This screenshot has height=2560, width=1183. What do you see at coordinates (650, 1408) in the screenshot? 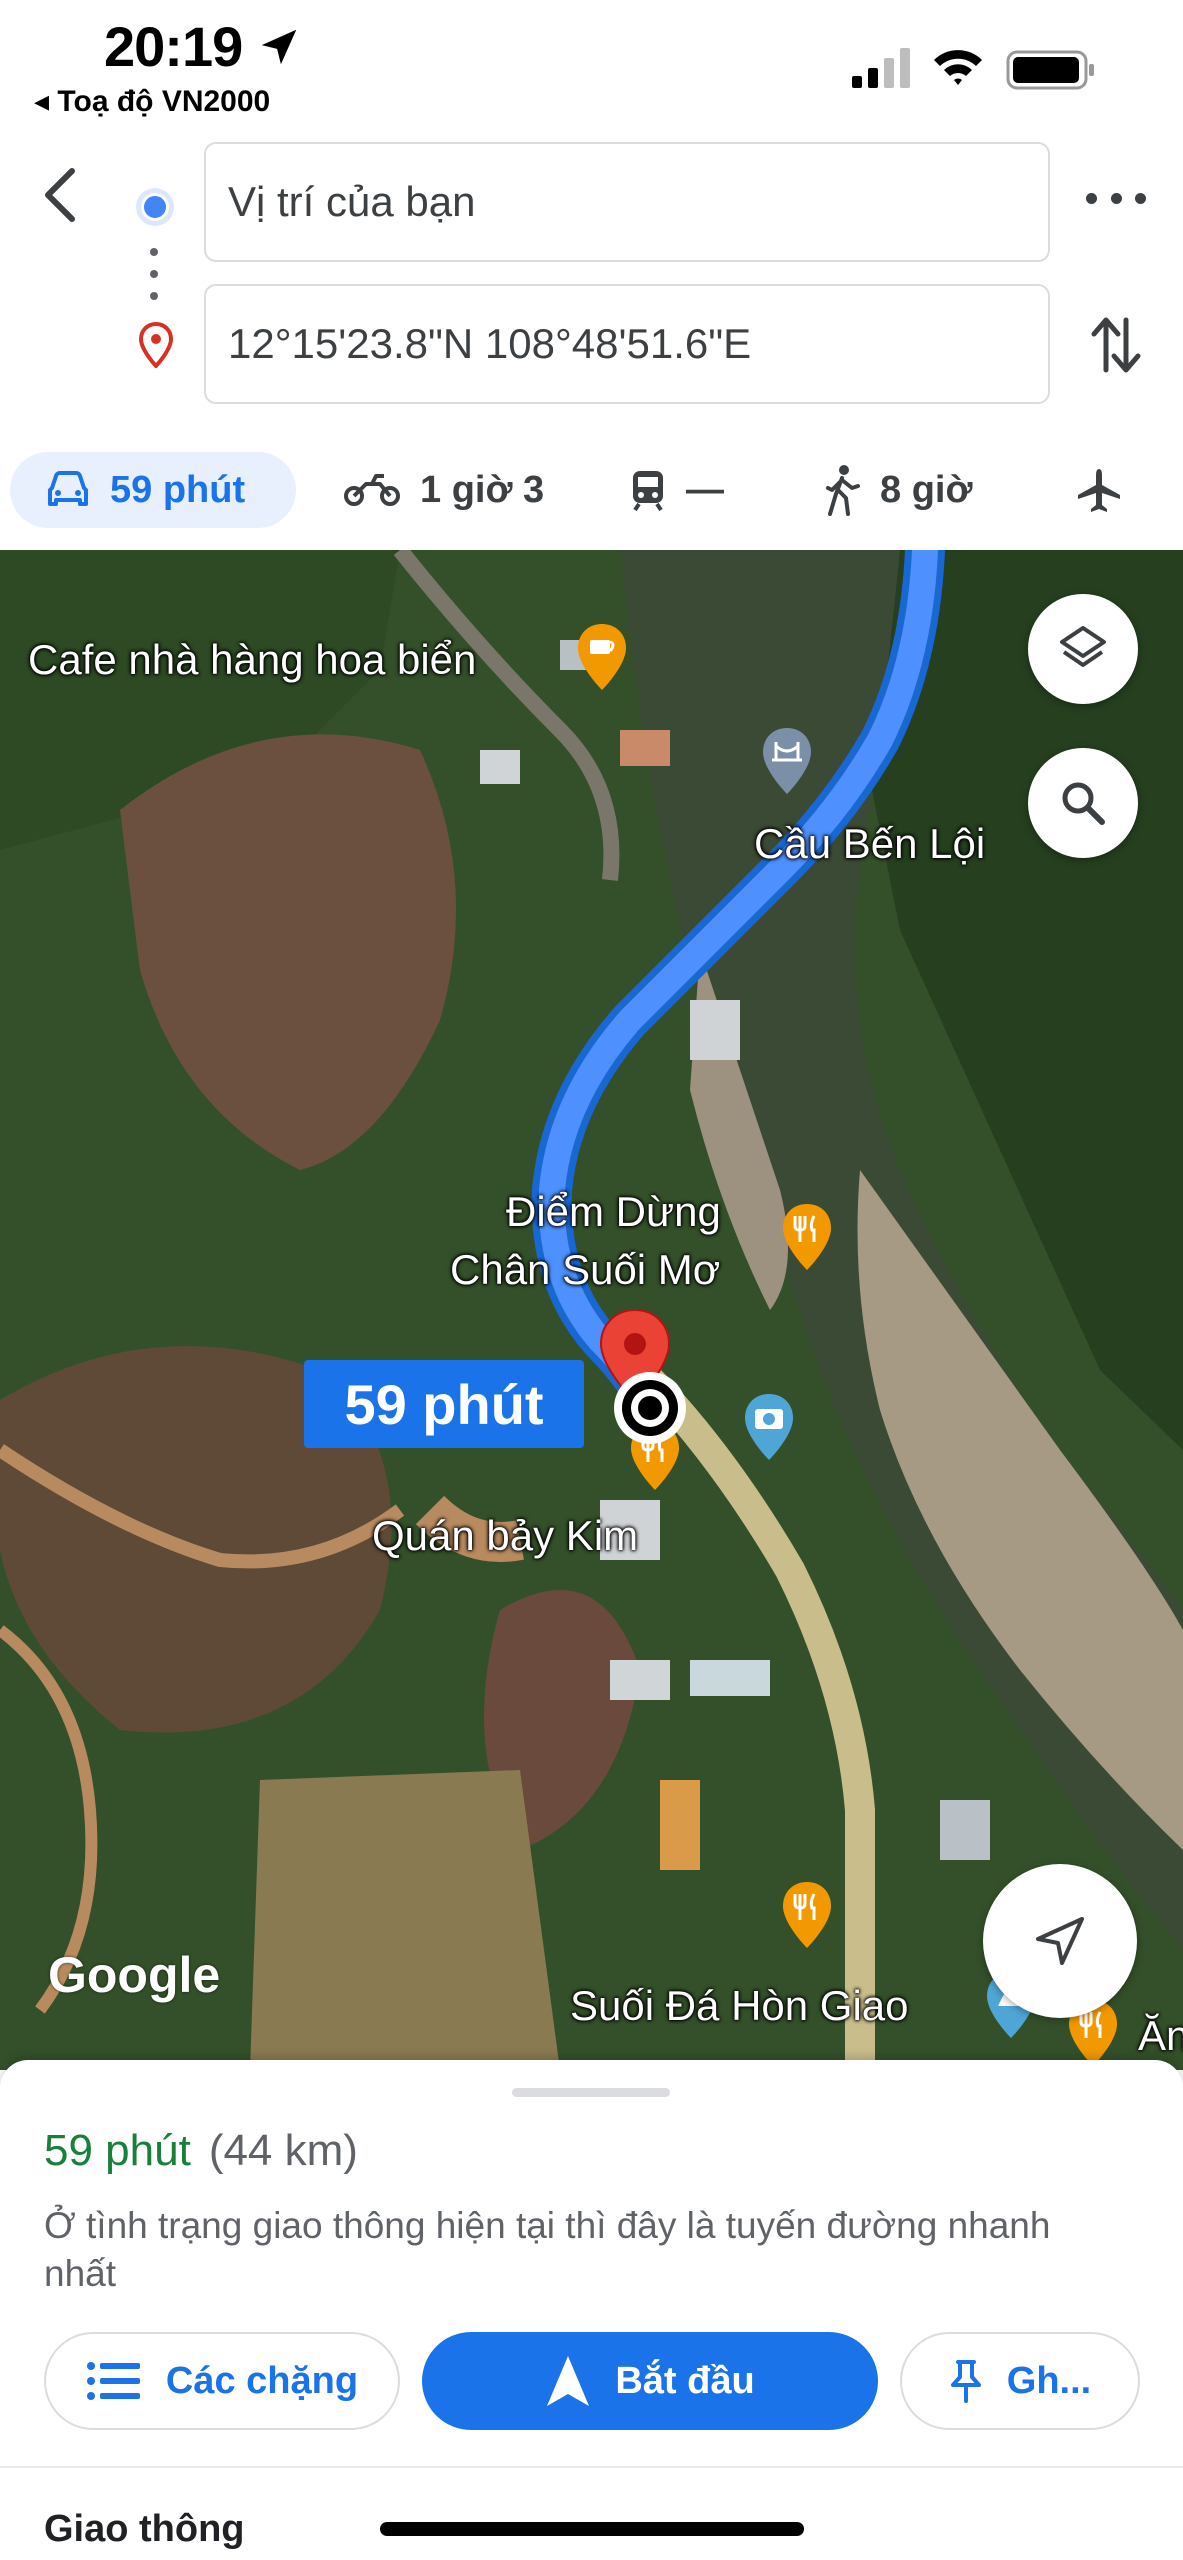
I see `origin-target-icon` at bounding box center [650, 1408].